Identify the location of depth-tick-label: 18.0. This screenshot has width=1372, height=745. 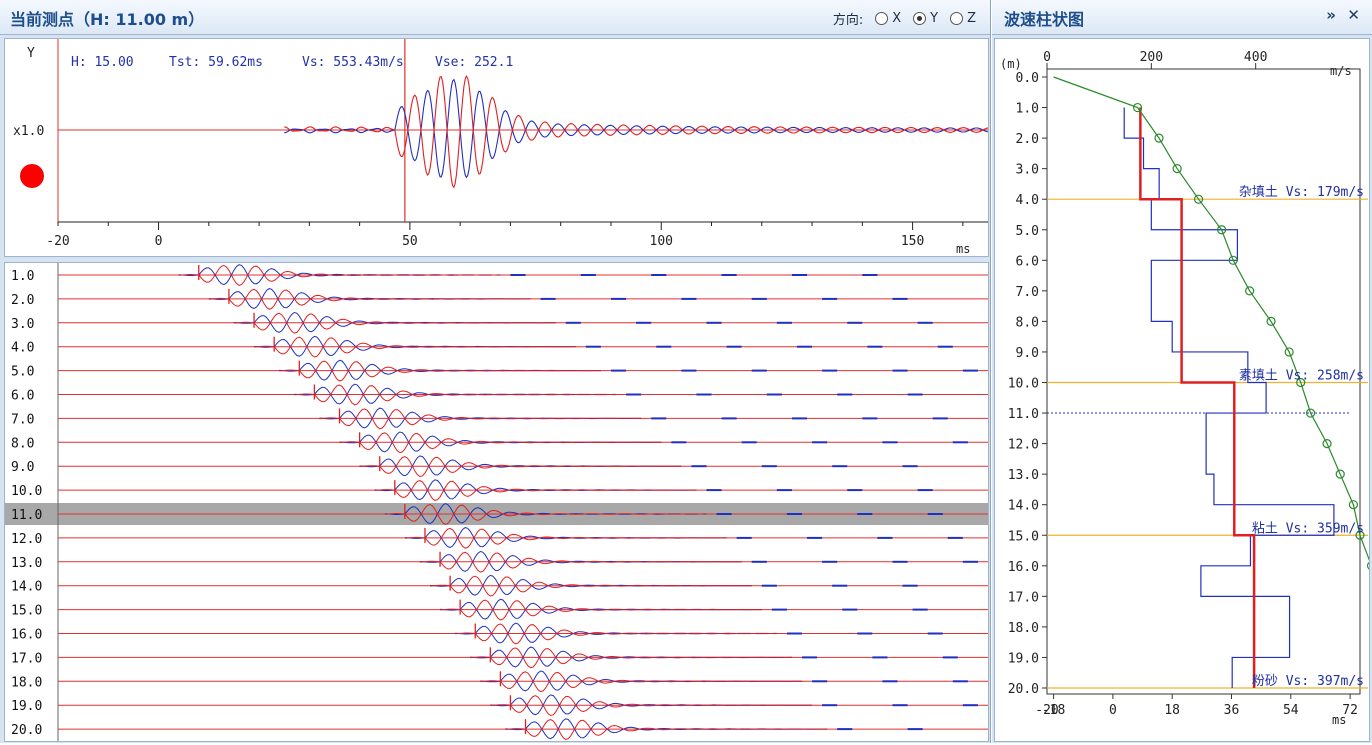
(1023, 628).